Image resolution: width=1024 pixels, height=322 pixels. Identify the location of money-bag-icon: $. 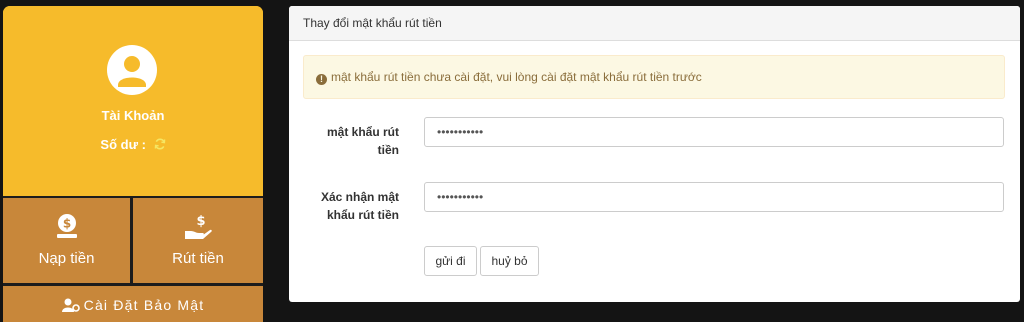
(67, 228).